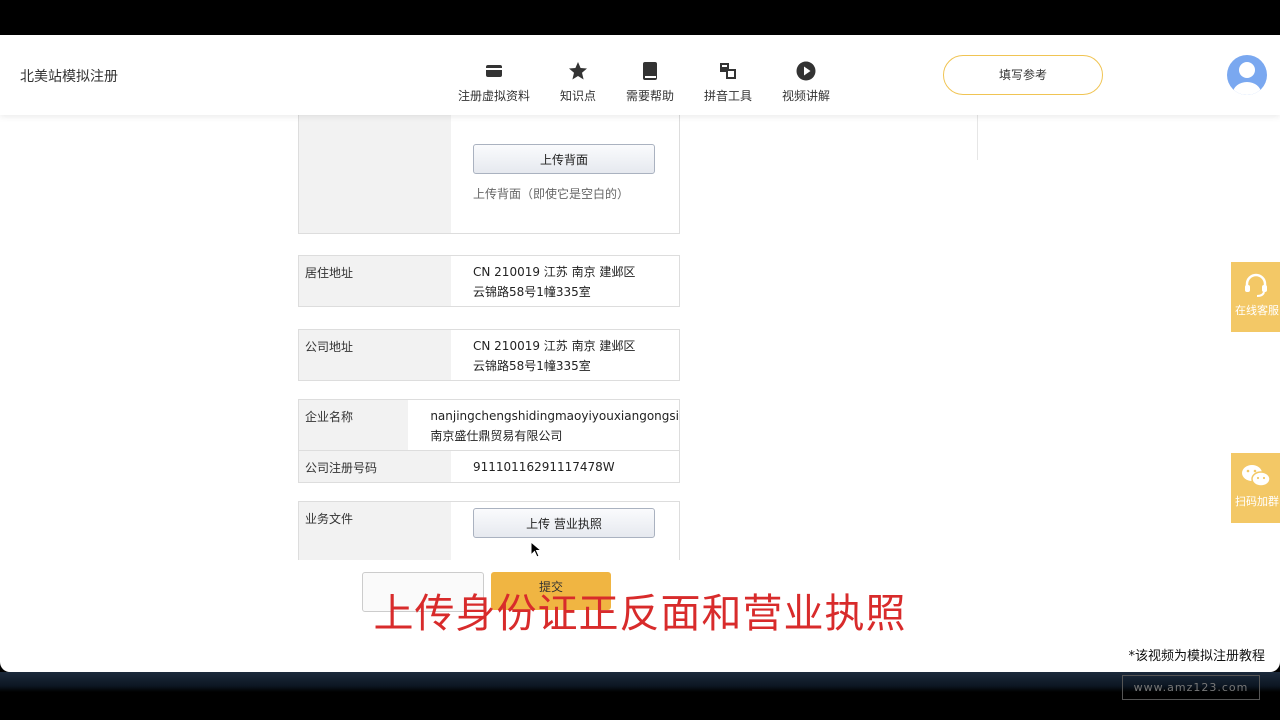  I want to click on avatar, so click(1247, 75).